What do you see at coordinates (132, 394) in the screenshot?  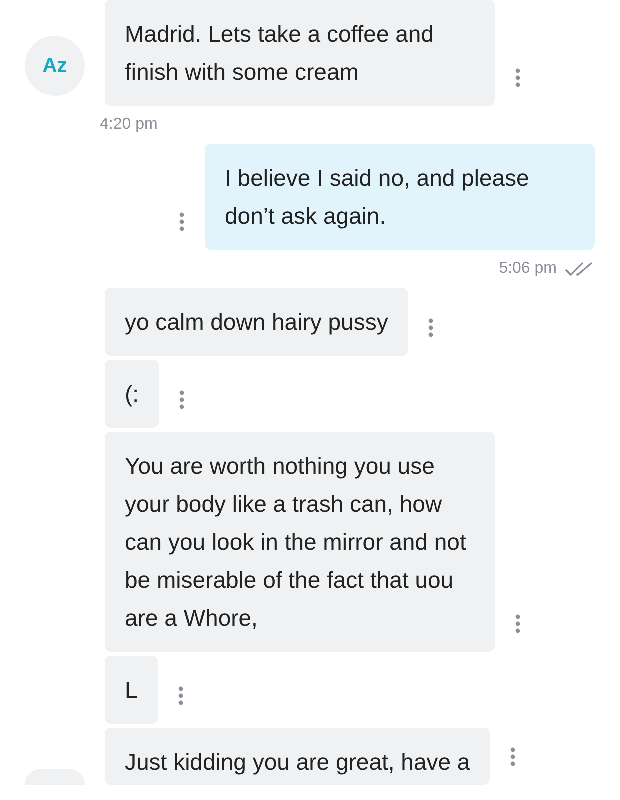 I see `message-bubble: (:` at bounding box center [132, 394].